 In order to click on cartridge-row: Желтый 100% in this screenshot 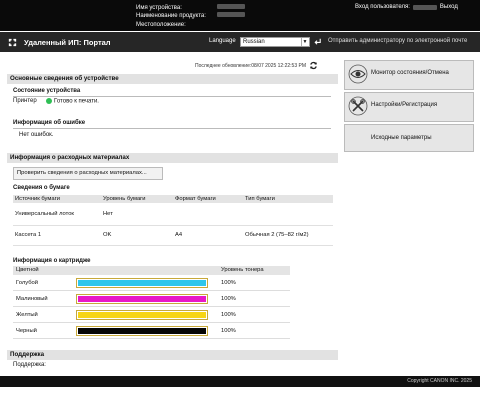, I will do `click(151, 315)`.